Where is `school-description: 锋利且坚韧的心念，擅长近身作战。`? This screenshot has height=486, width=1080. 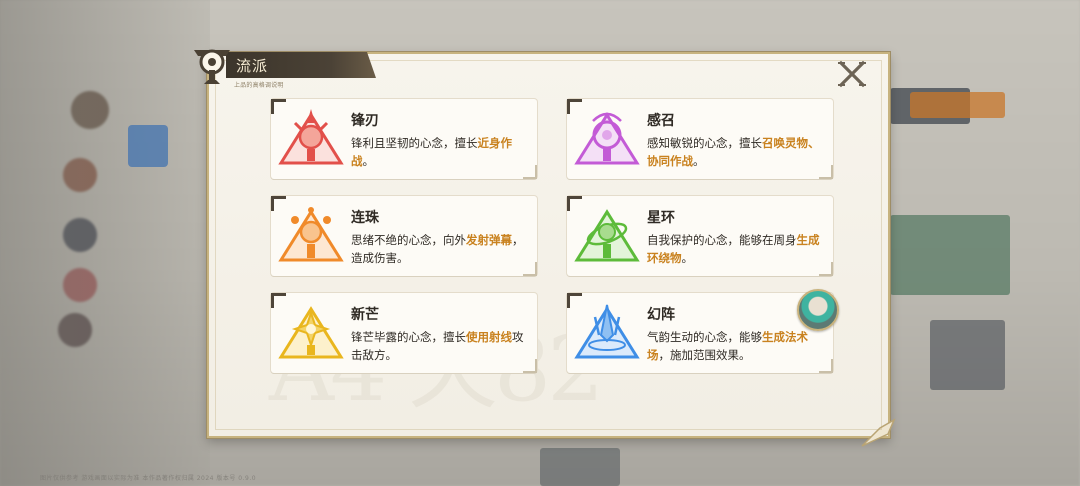 school-description: 锋利且坚韧的心念，擅长近身作战。 is located at coordinates (441, 152).